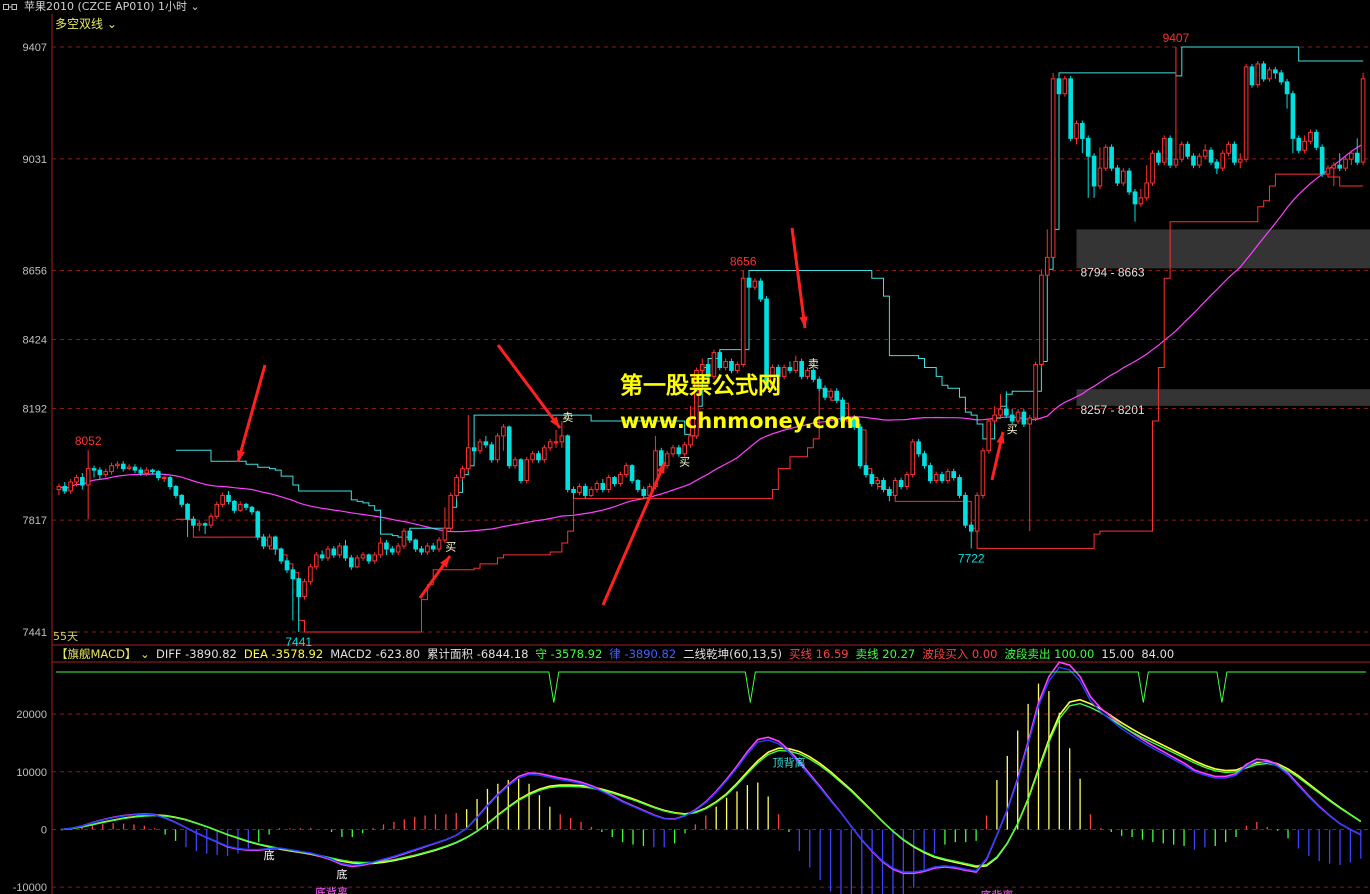 This screenshot has width=1370, height=894. What do you see at coordinates (711, 687) in the screenshot?
I see `sell-band-line` at bounding box center [711, 687].